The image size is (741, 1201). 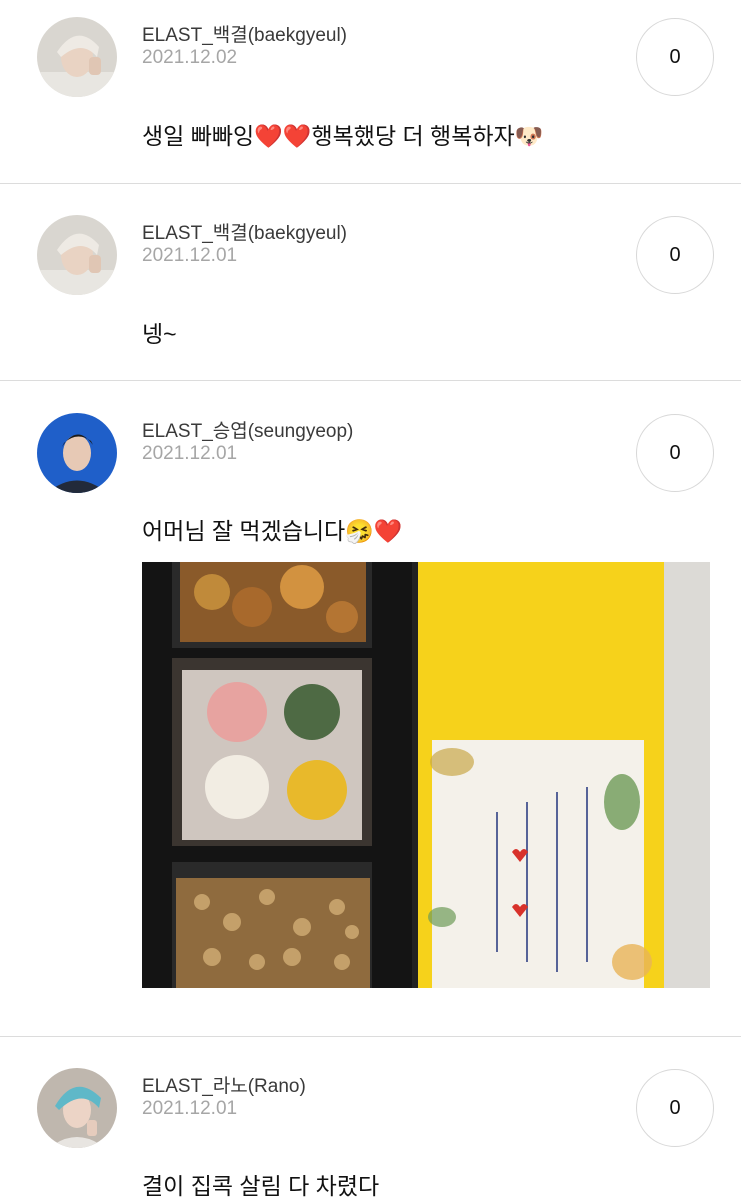 I want to click on username: ELAST_라노(Rano), so click(x=224, y=1084).